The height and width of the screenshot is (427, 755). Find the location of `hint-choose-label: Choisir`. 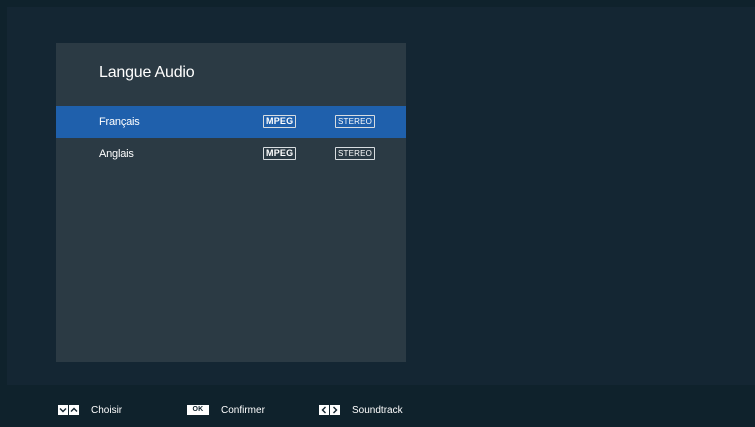

hint-choose-label: Choisir is located at coordinates (107, 410).